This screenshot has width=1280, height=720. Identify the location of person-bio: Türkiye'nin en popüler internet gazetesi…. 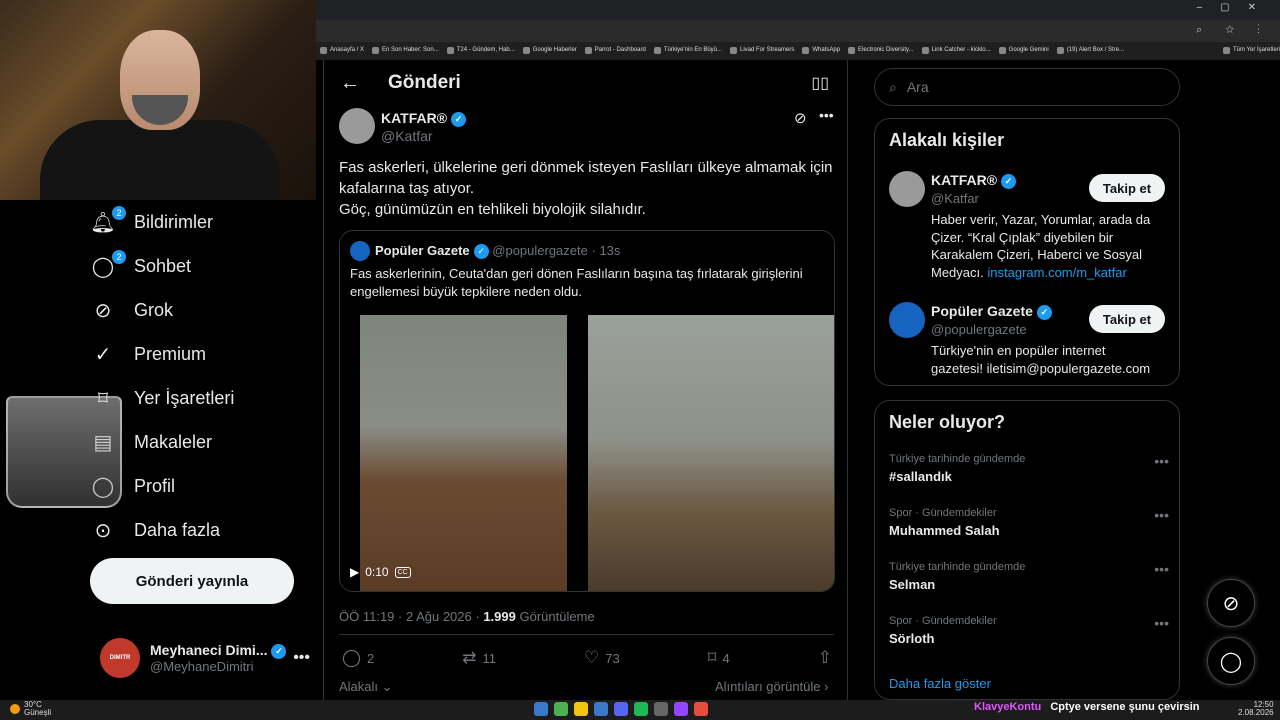
(1051, 359).